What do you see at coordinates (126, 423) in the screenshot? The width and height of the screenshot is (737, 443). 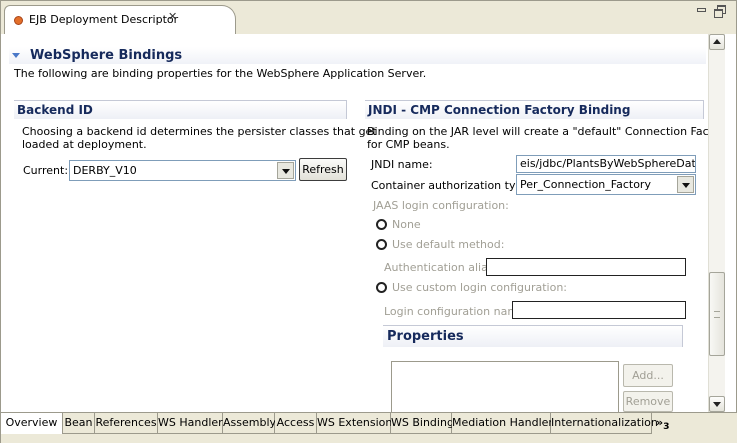 I see `tab-references: References` at bounding box center [126, 423].